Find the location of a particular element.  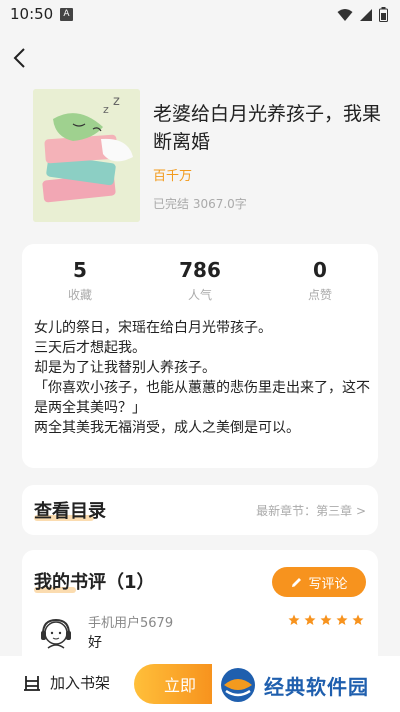

book-cover: z z is located at coordinates (86, 155).